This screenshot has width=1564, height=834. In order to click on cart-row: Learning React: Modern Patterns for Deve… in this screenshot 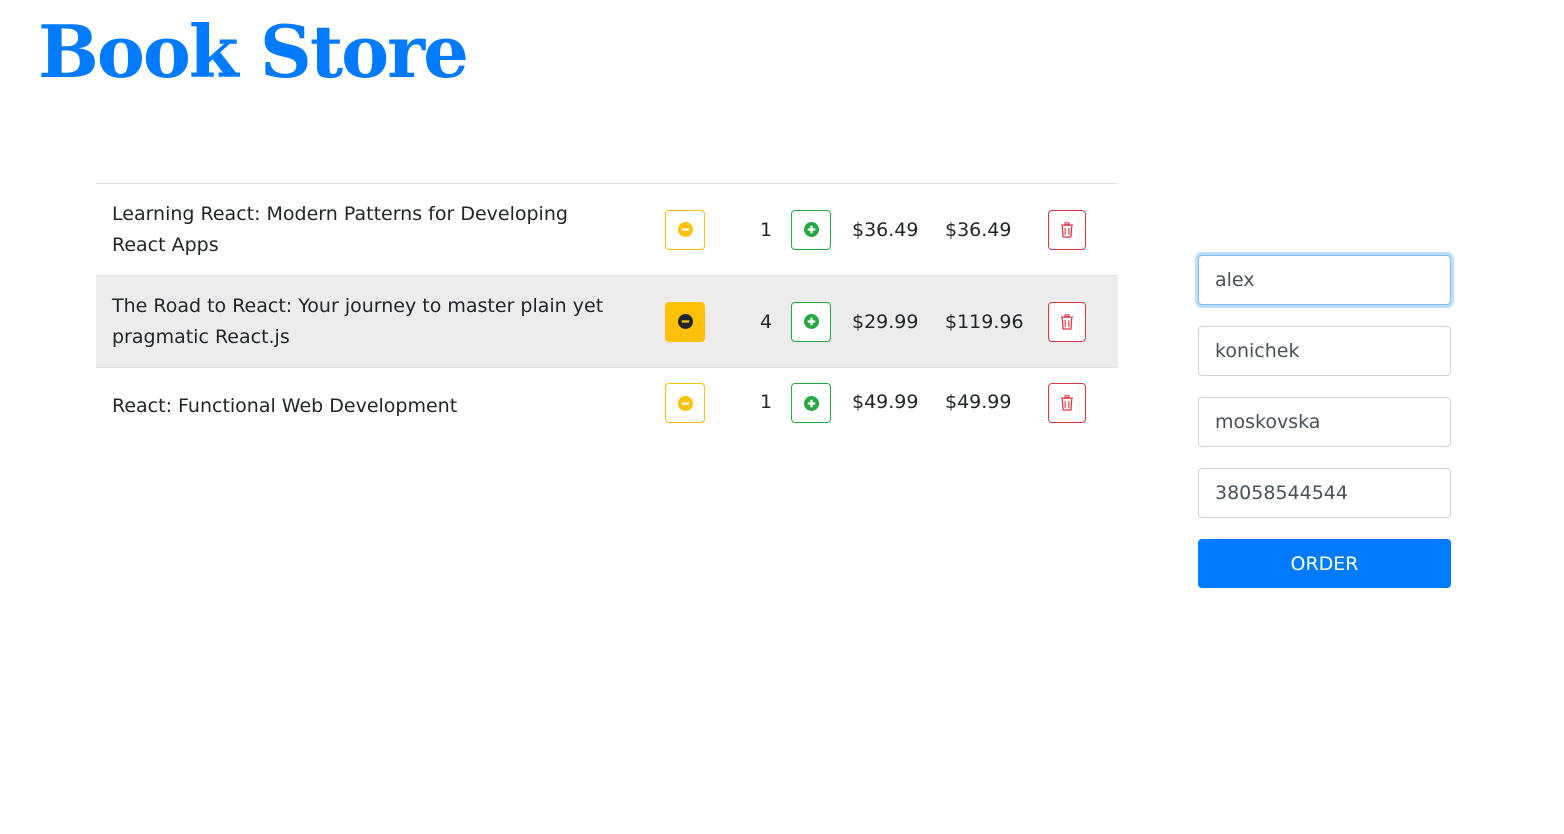, I will do `click(607, 229)`.